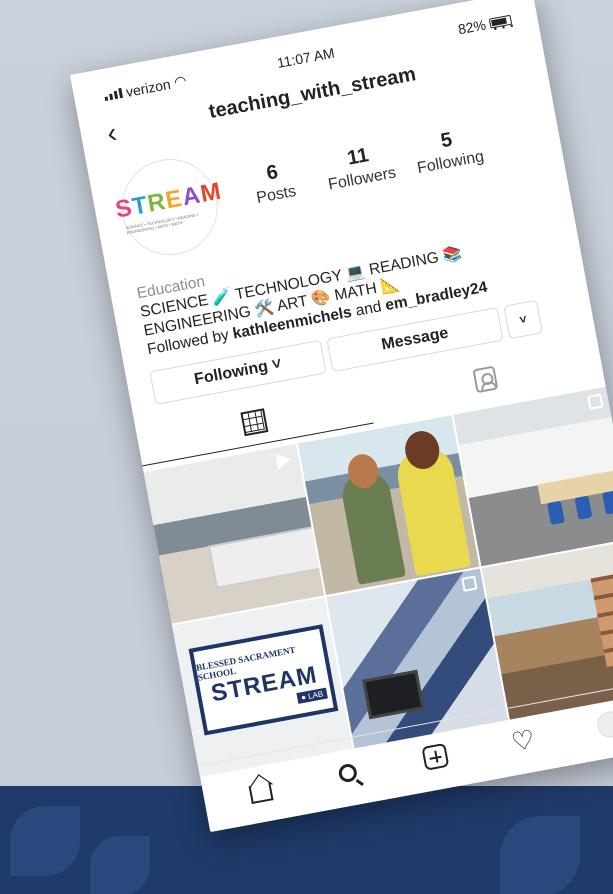 This screenshot has height=894, width=613. I want to click on nav-activity: ♡, so click(523, 740).